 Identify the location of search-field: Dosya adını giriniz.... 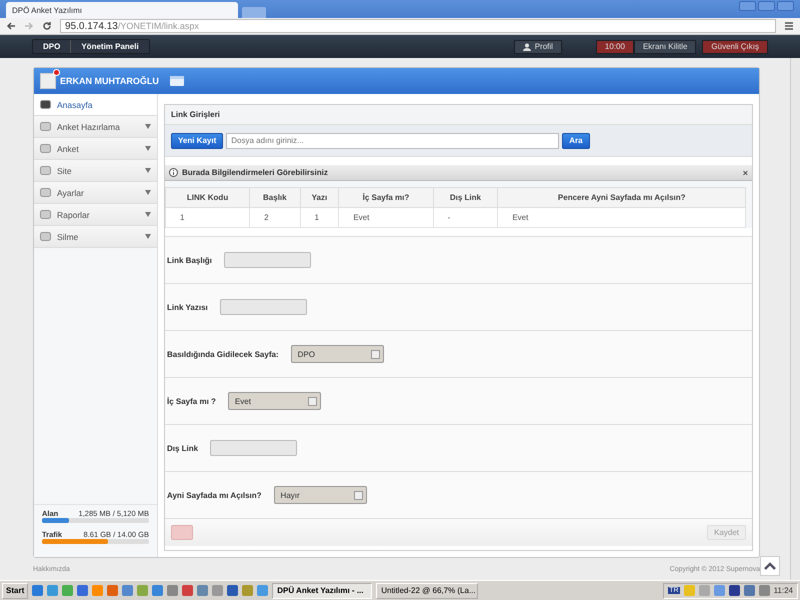
(393, 140).